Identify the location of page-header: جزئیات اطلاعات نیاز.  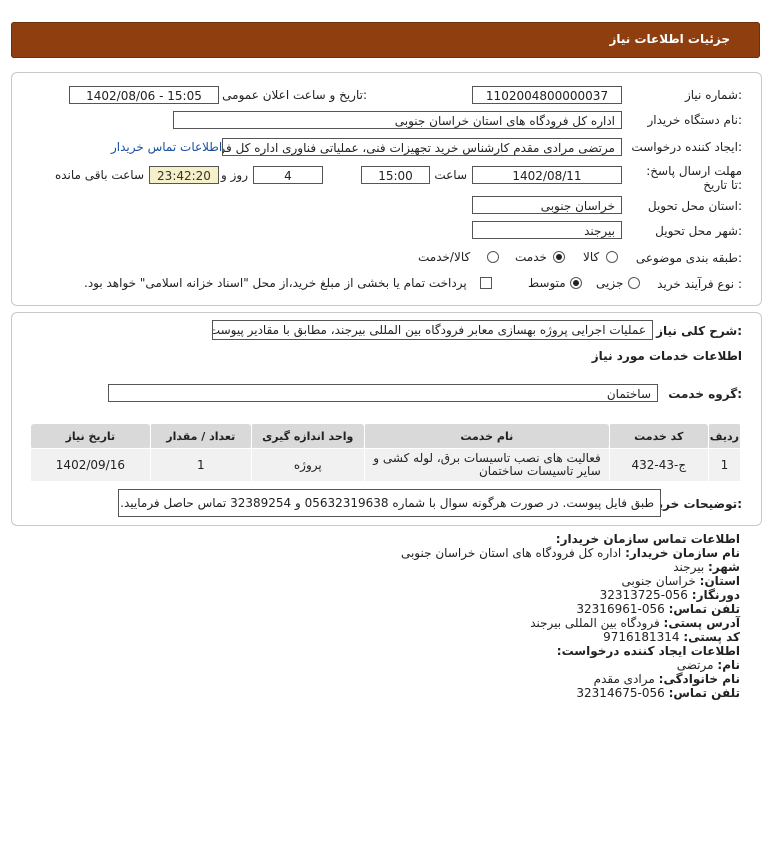
(385, 40).